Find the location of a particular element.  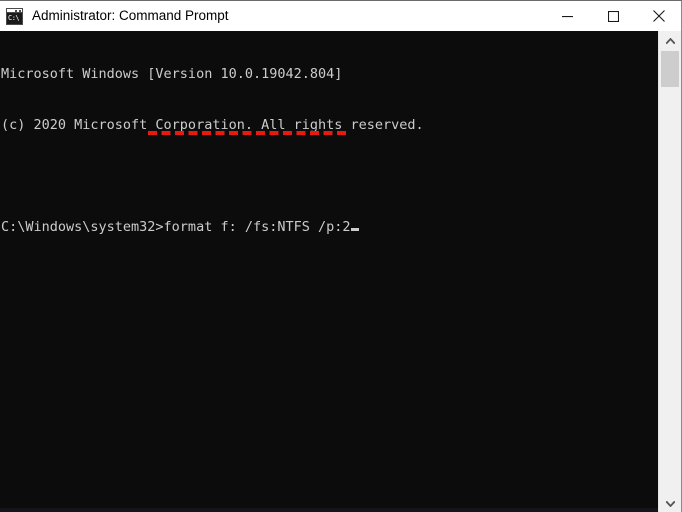

scrollbar-up-button is located at coordinates (670, 40).